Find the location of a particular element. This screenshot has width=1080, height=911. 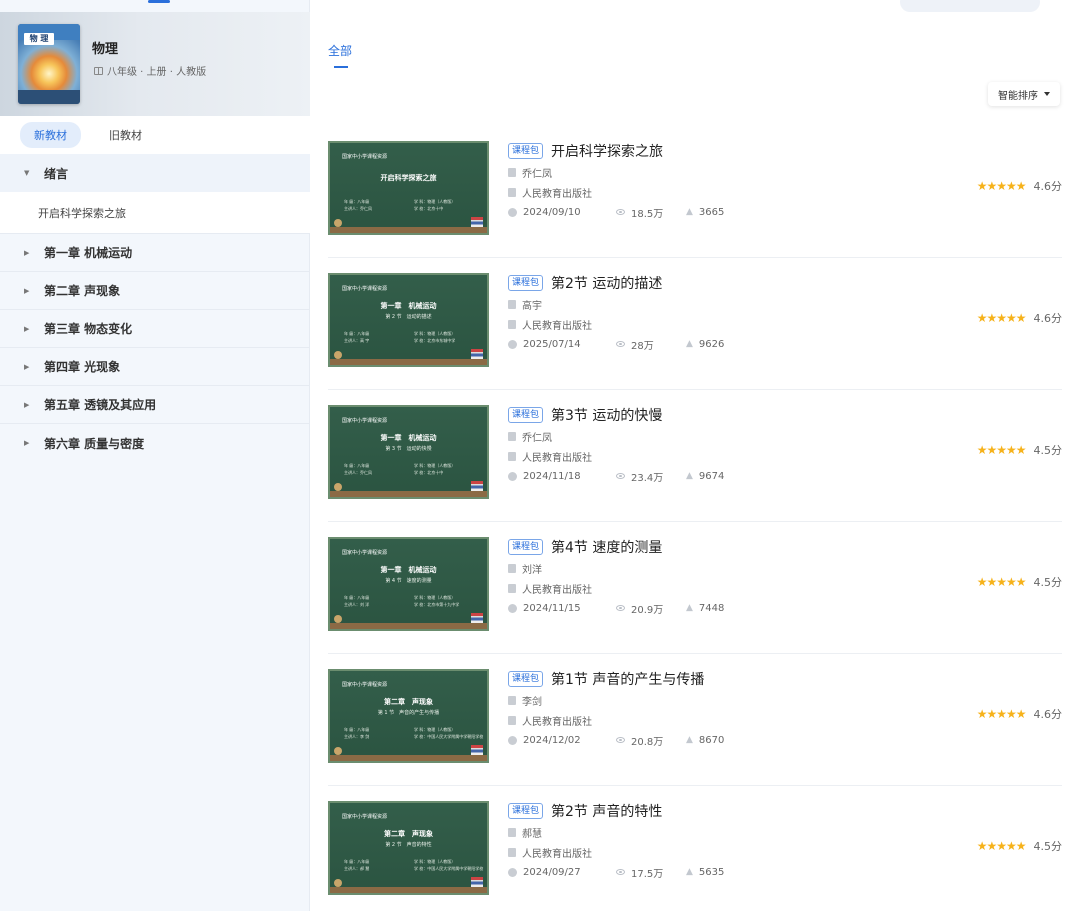

lesson-item: 开启科学探索之旅 is located at coordinates (155, 213).